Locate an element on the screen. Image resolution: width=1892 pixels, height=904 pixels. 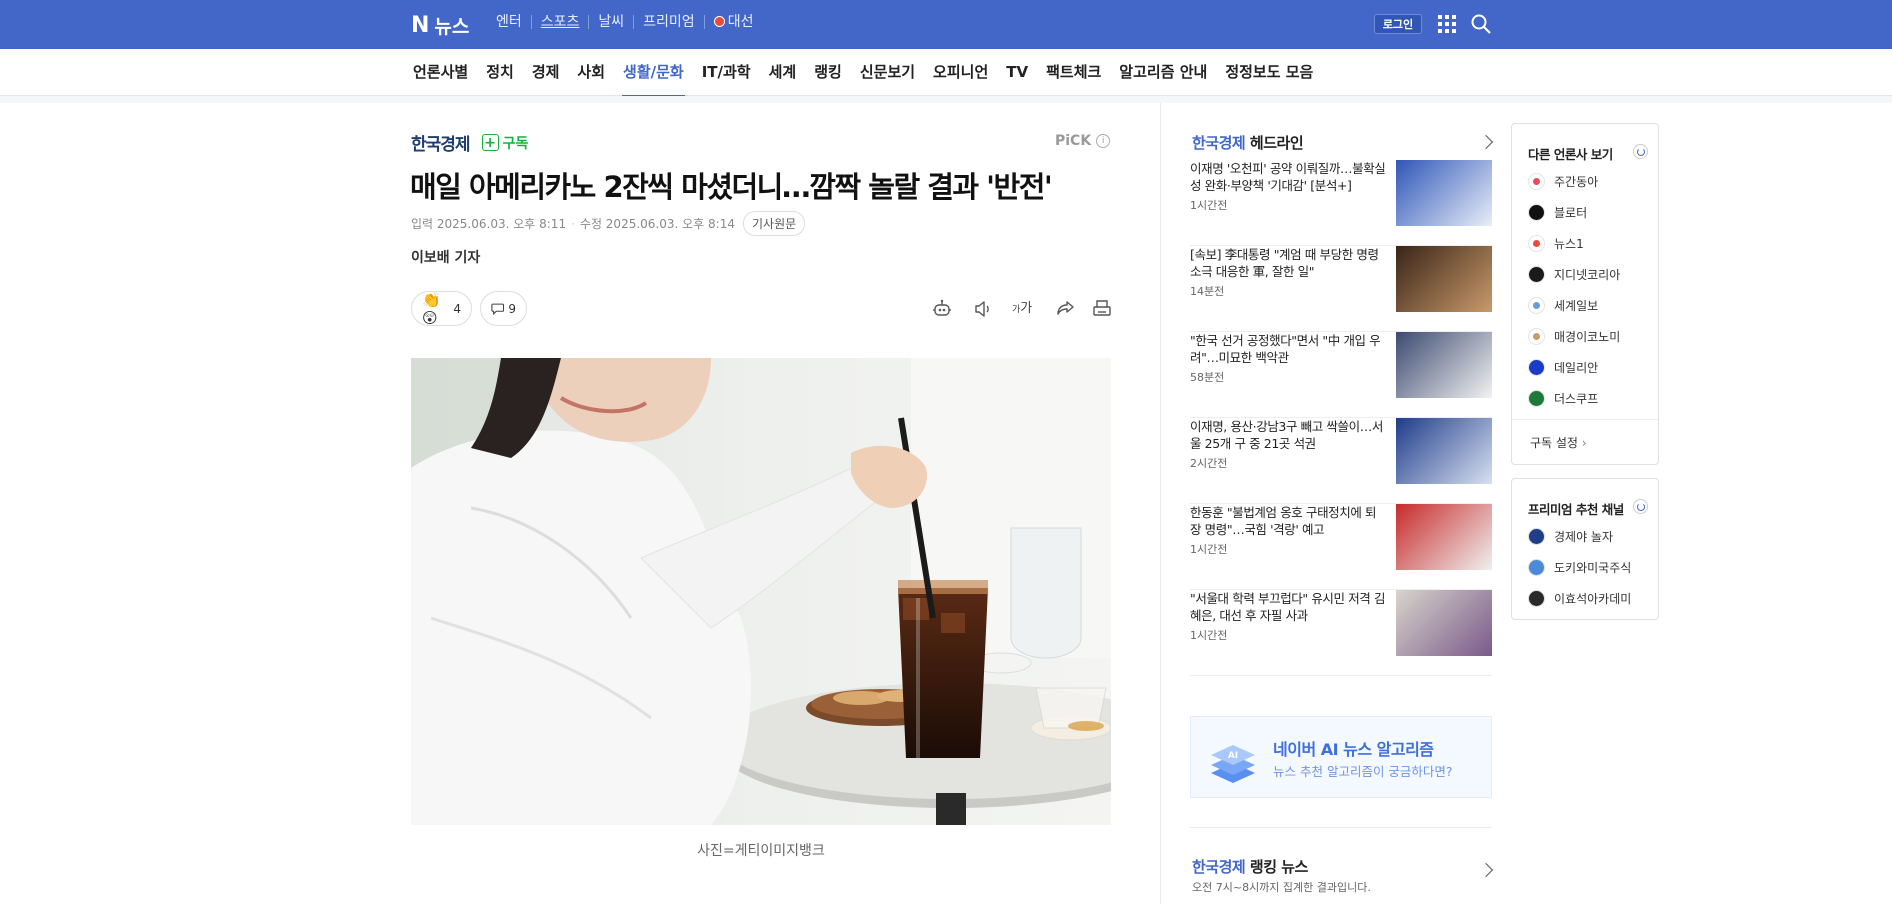
press-list-item: 뉴스1 is located at coordinates (1556, 243).